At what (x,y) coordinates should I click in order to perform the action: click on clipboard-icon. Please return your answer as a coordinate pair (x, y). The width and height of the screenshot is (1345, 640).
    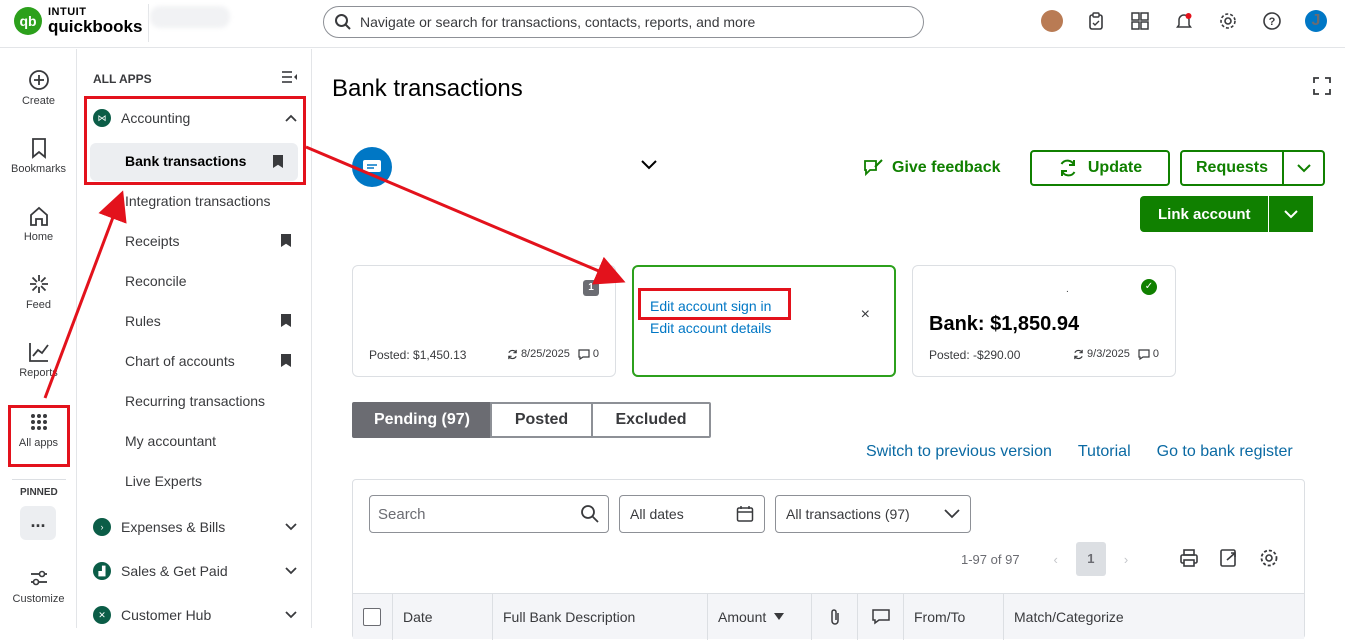
    Looking at the image, I should click on (1096, 21).